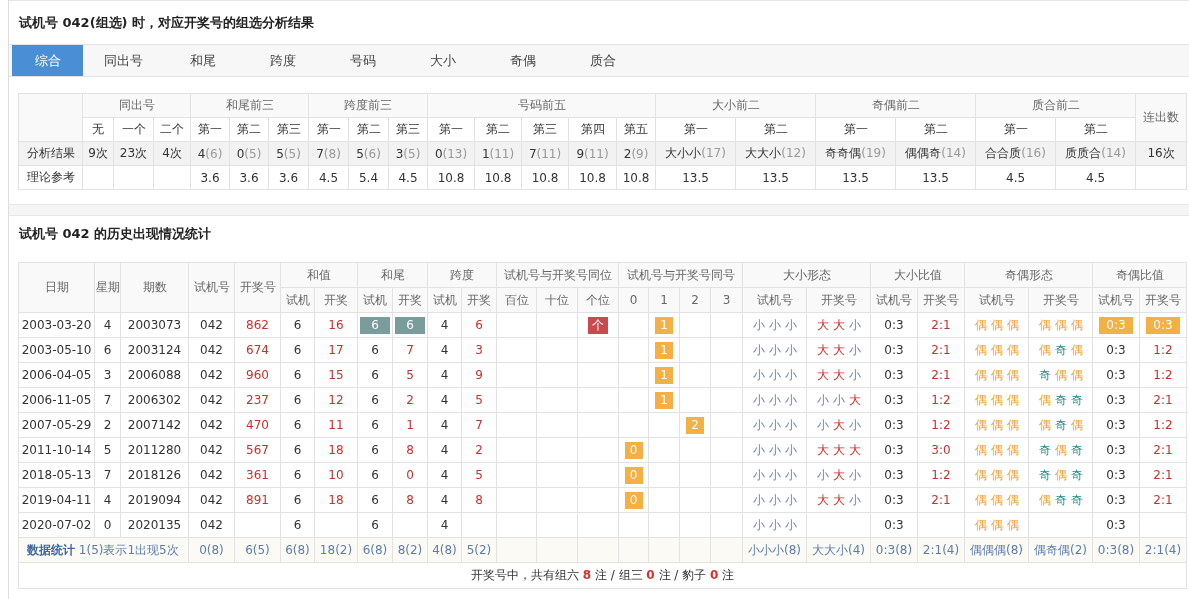  Describe the element at coordinates (283, 60) in the screenshot. I see `tab: 跨度` at that location.